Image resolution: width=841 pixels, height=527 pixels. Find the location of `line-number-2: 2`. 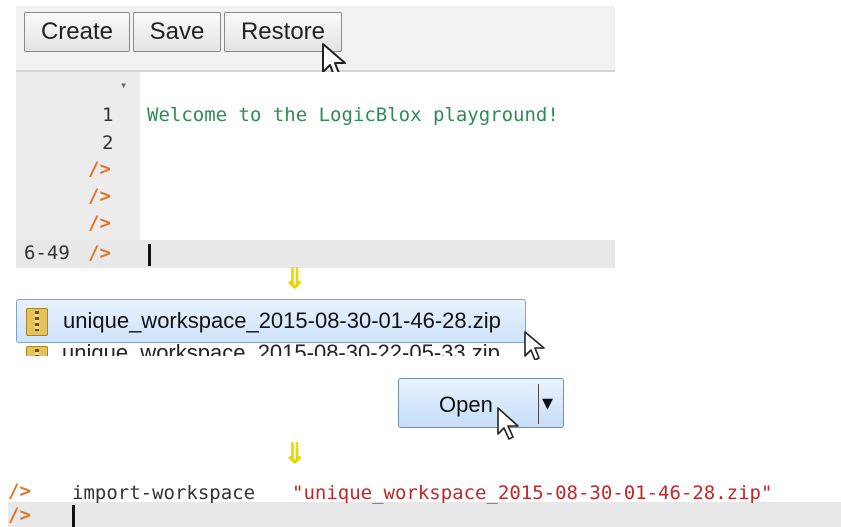

line-number-2: 2 is located at coordinates (108, 143).